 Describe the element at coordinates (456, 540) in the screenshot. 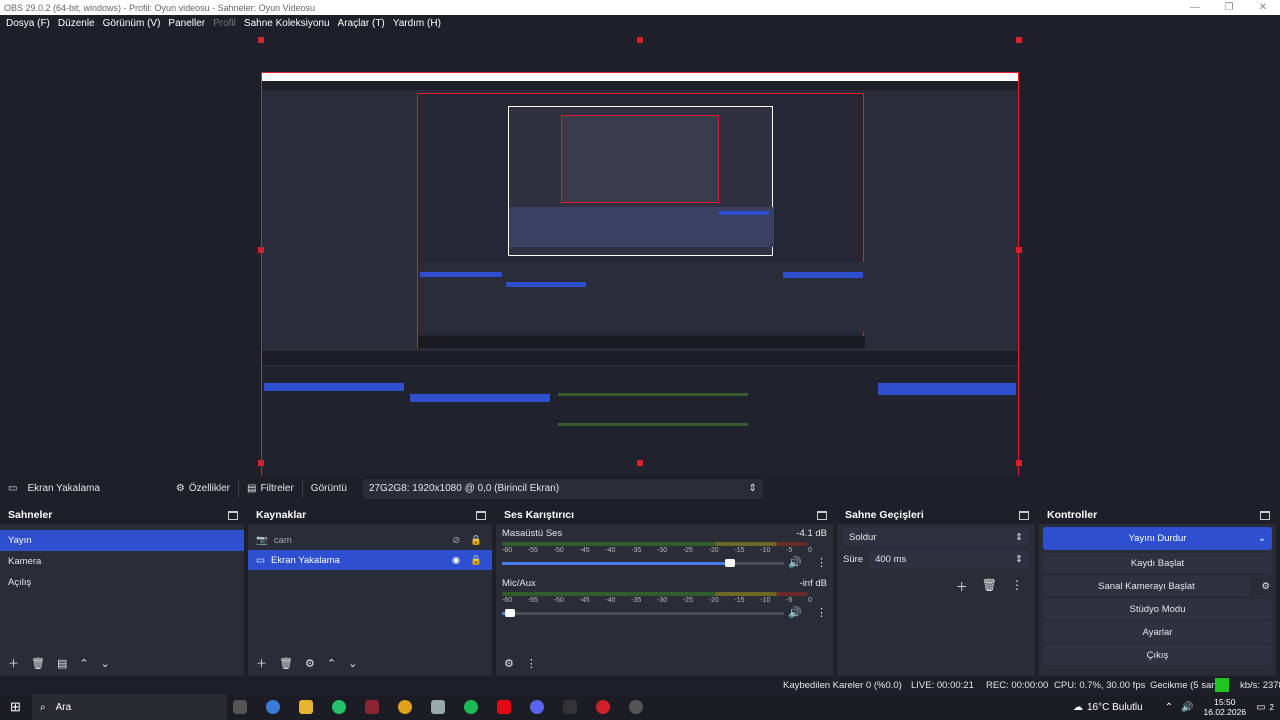

I see `eye-hidden-icon: ⊘` at that location.